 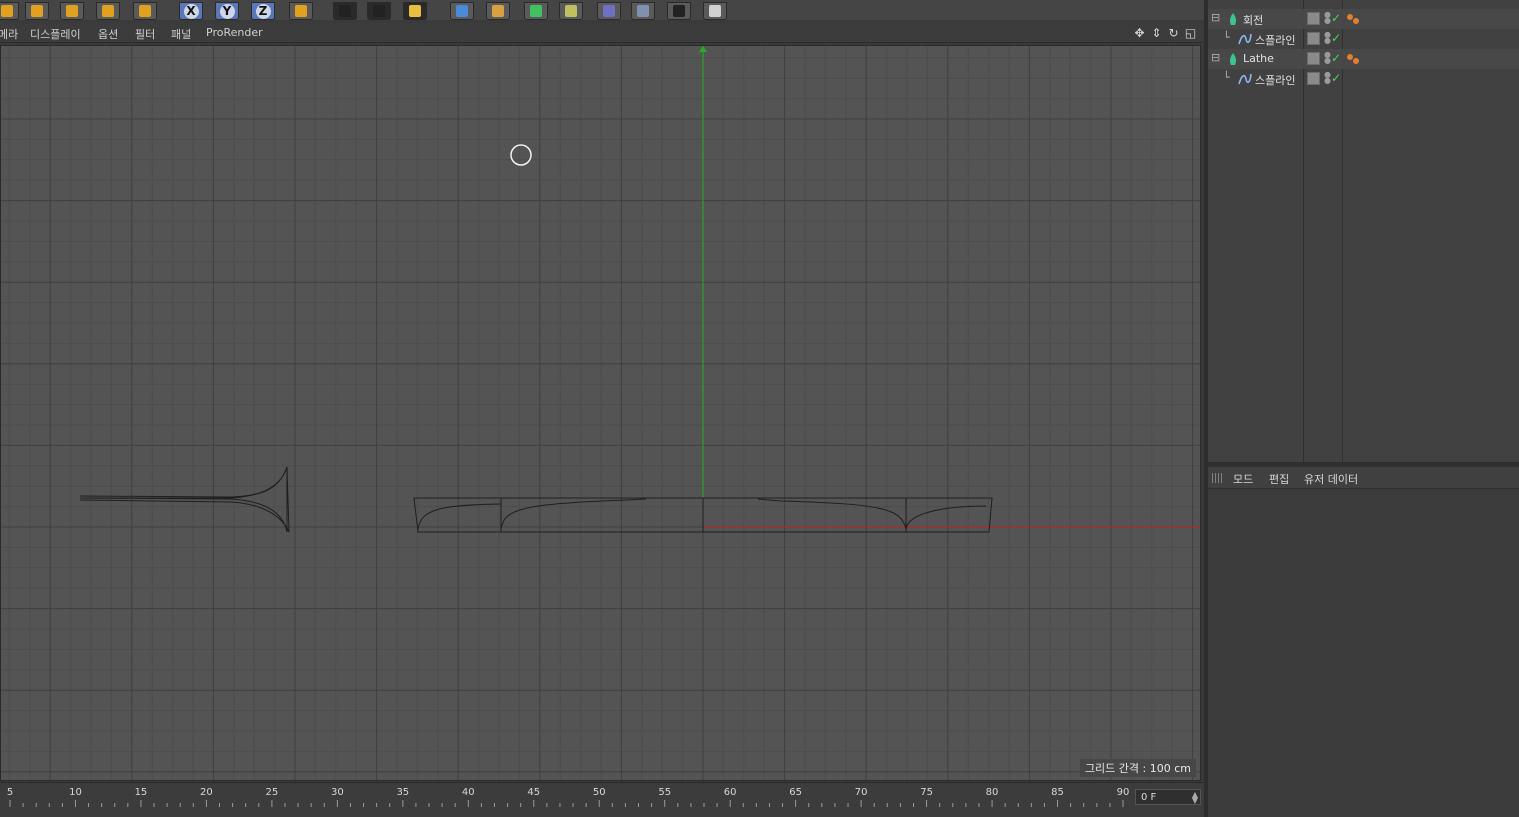 I want to click on pan-view-icon: ✥, so click(x=1139, y=32).